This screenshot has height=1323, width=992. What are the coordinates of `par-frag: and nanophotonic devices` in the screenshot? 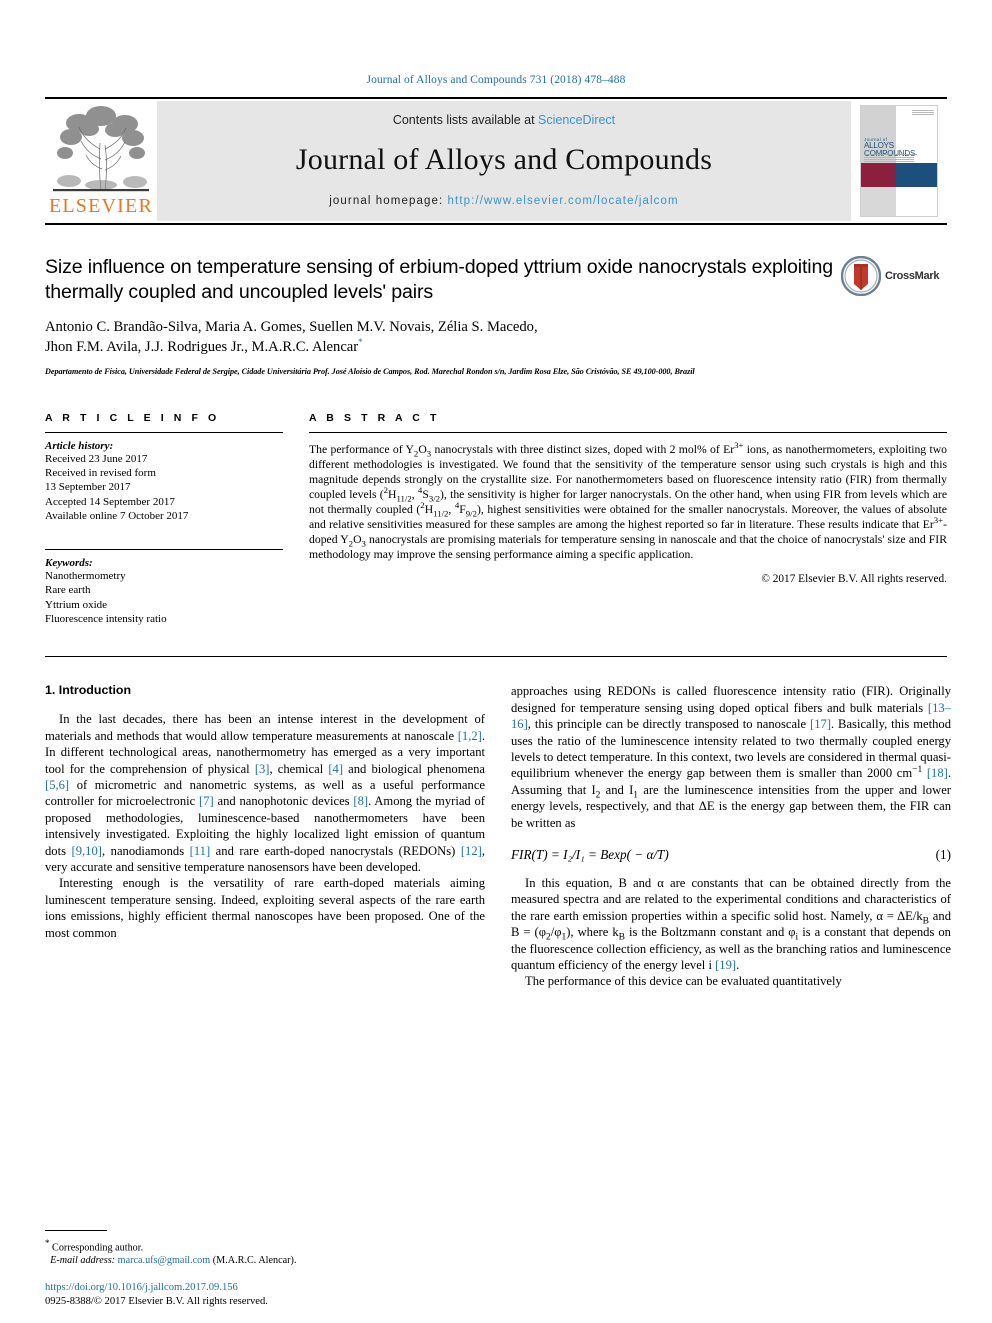 It's located at (283, 801).